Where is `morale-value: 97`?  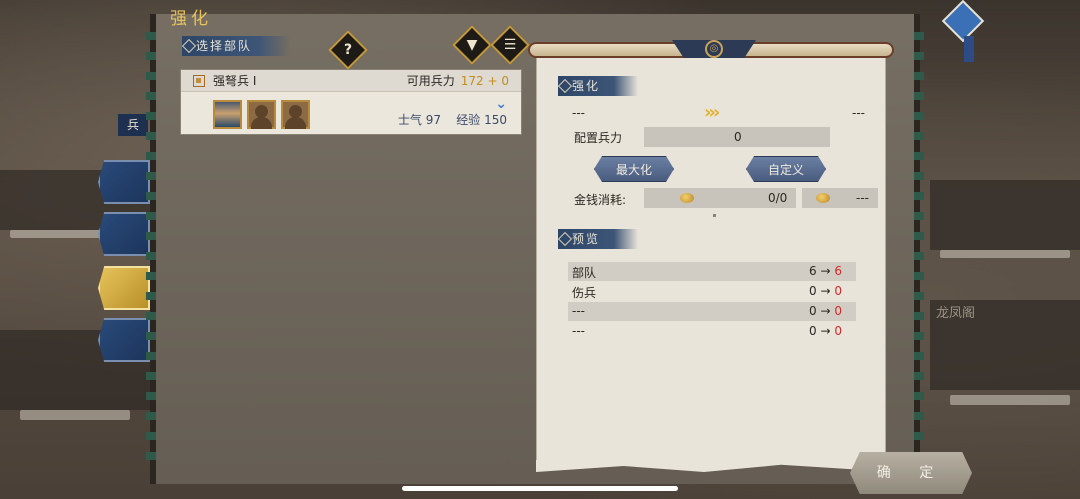
morale-value: 97 is located at coordinates (433, 120).